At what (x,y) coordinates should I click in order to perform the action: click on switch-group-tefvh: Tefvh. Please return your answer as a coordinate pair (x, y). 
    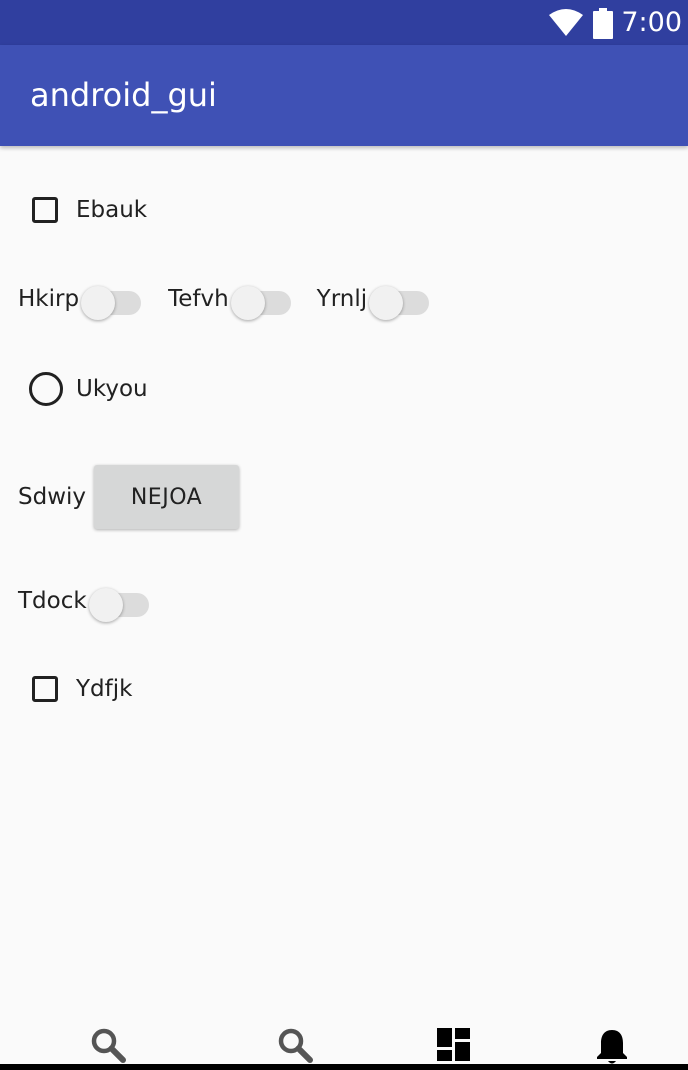
    Looking at the image, I should click on (230, 301).